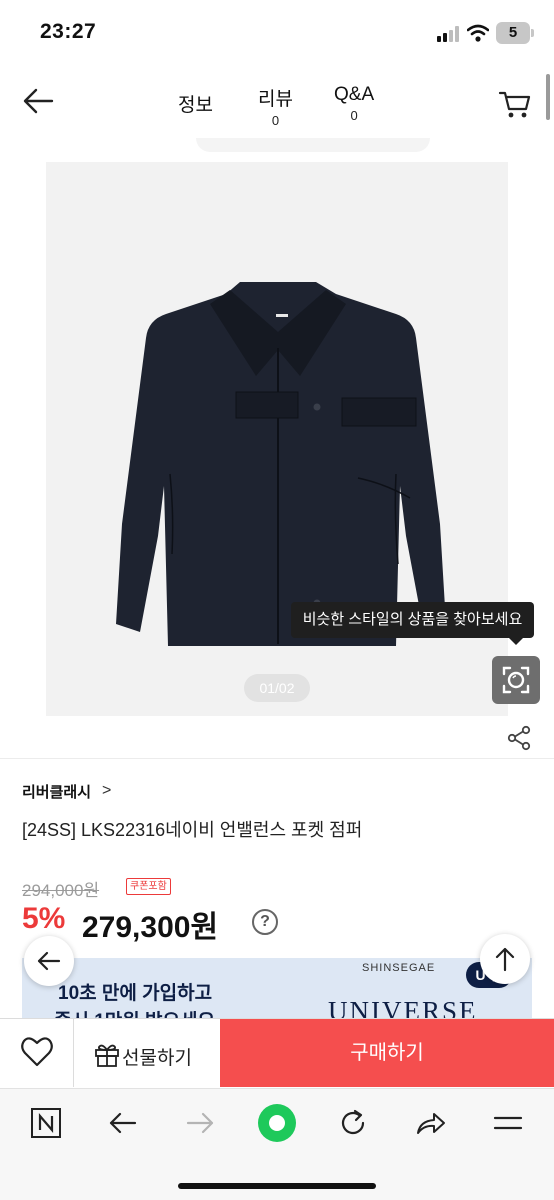  Describe the element at coordinates (508, 1123) in the screenshot. I see `menu-icon` at that location.